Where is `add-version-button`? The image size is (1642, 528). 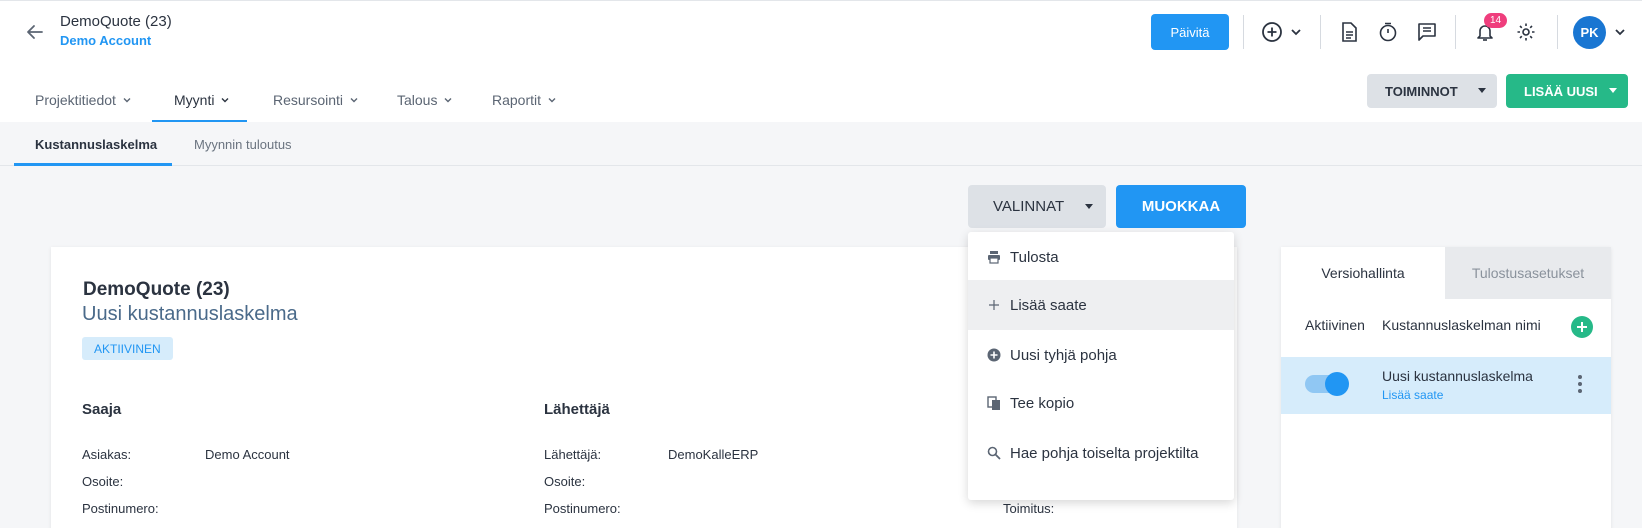
add-version-button is located at coordinates (1582, 327).